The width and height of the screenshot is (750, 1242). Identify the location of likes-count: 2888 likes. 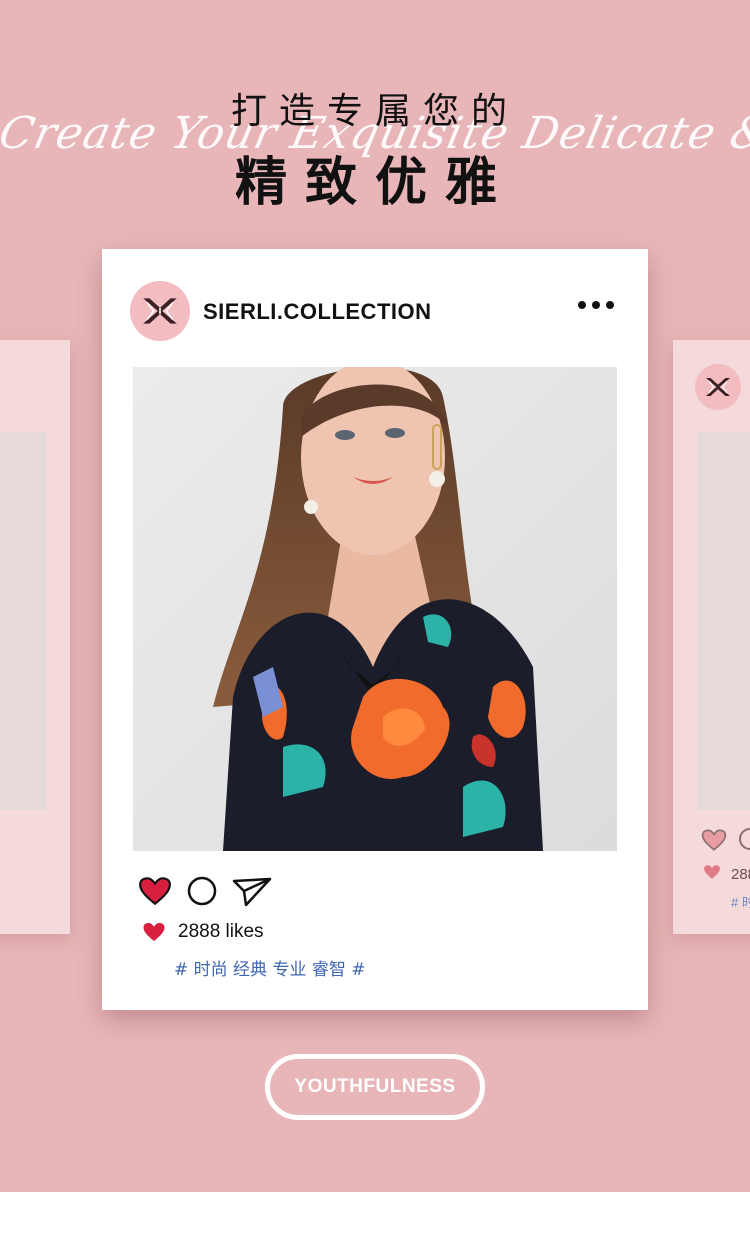
(221, 931).